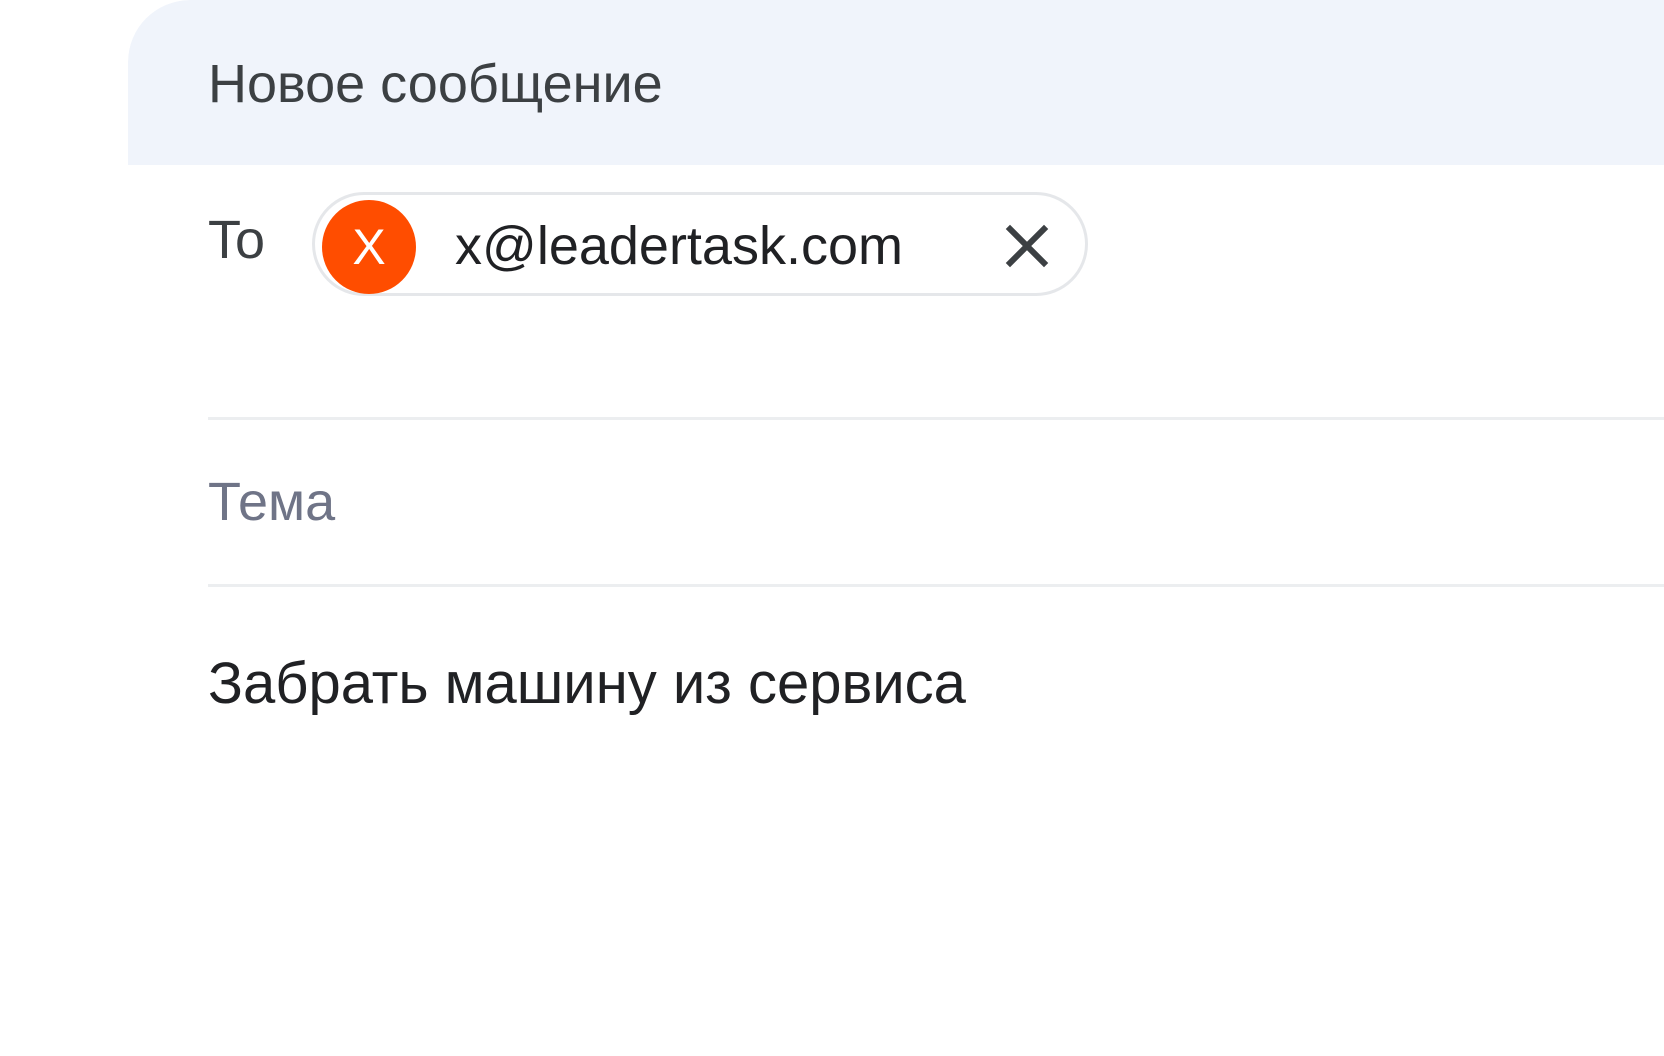 The height and width of the screenshot is (1056, 1664). What do you see at coordinates (679, 246) in the screenshot?
I see `recipient-email: x@leadertask.com` at bounding box center [679, 246].